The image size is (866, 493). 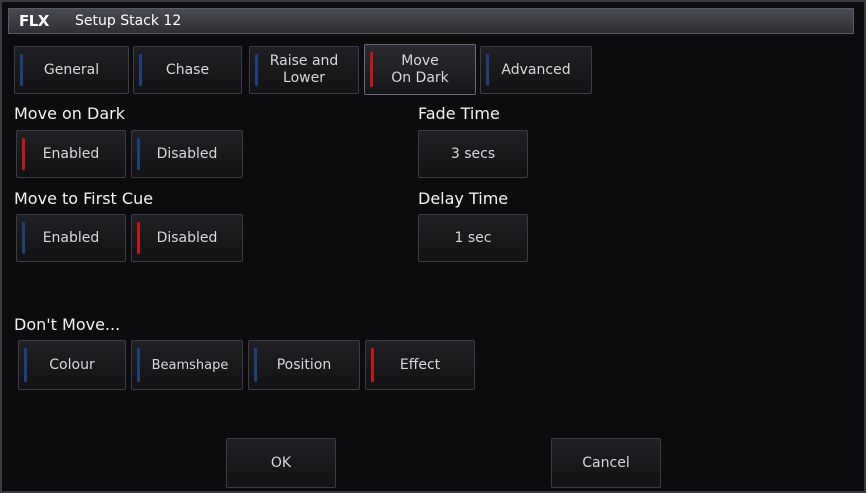 I want to click on move-to-first-cue-disabled-button: Disabled, so click(x=187, y=238).